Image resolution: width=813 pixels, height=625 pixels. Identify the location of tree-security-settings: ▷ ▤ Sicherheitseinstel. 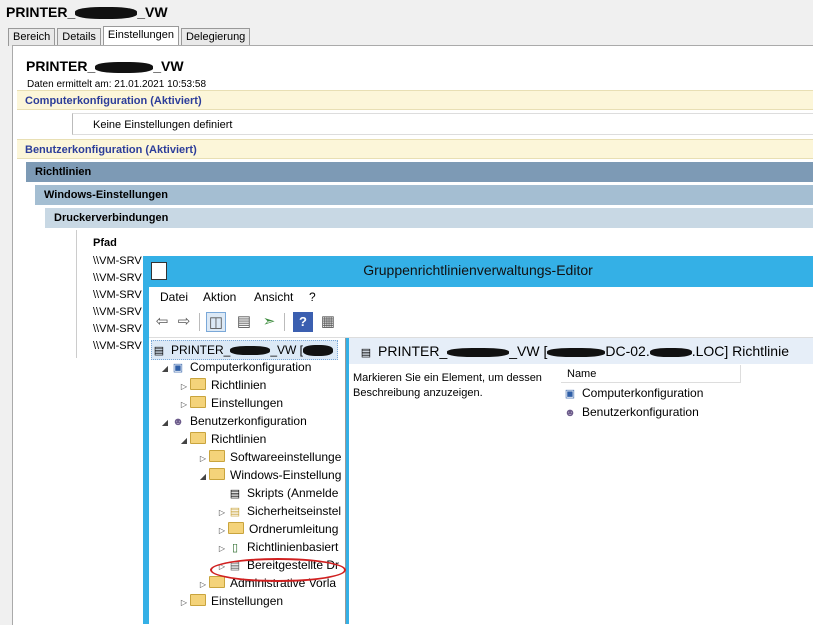
(278, 511).